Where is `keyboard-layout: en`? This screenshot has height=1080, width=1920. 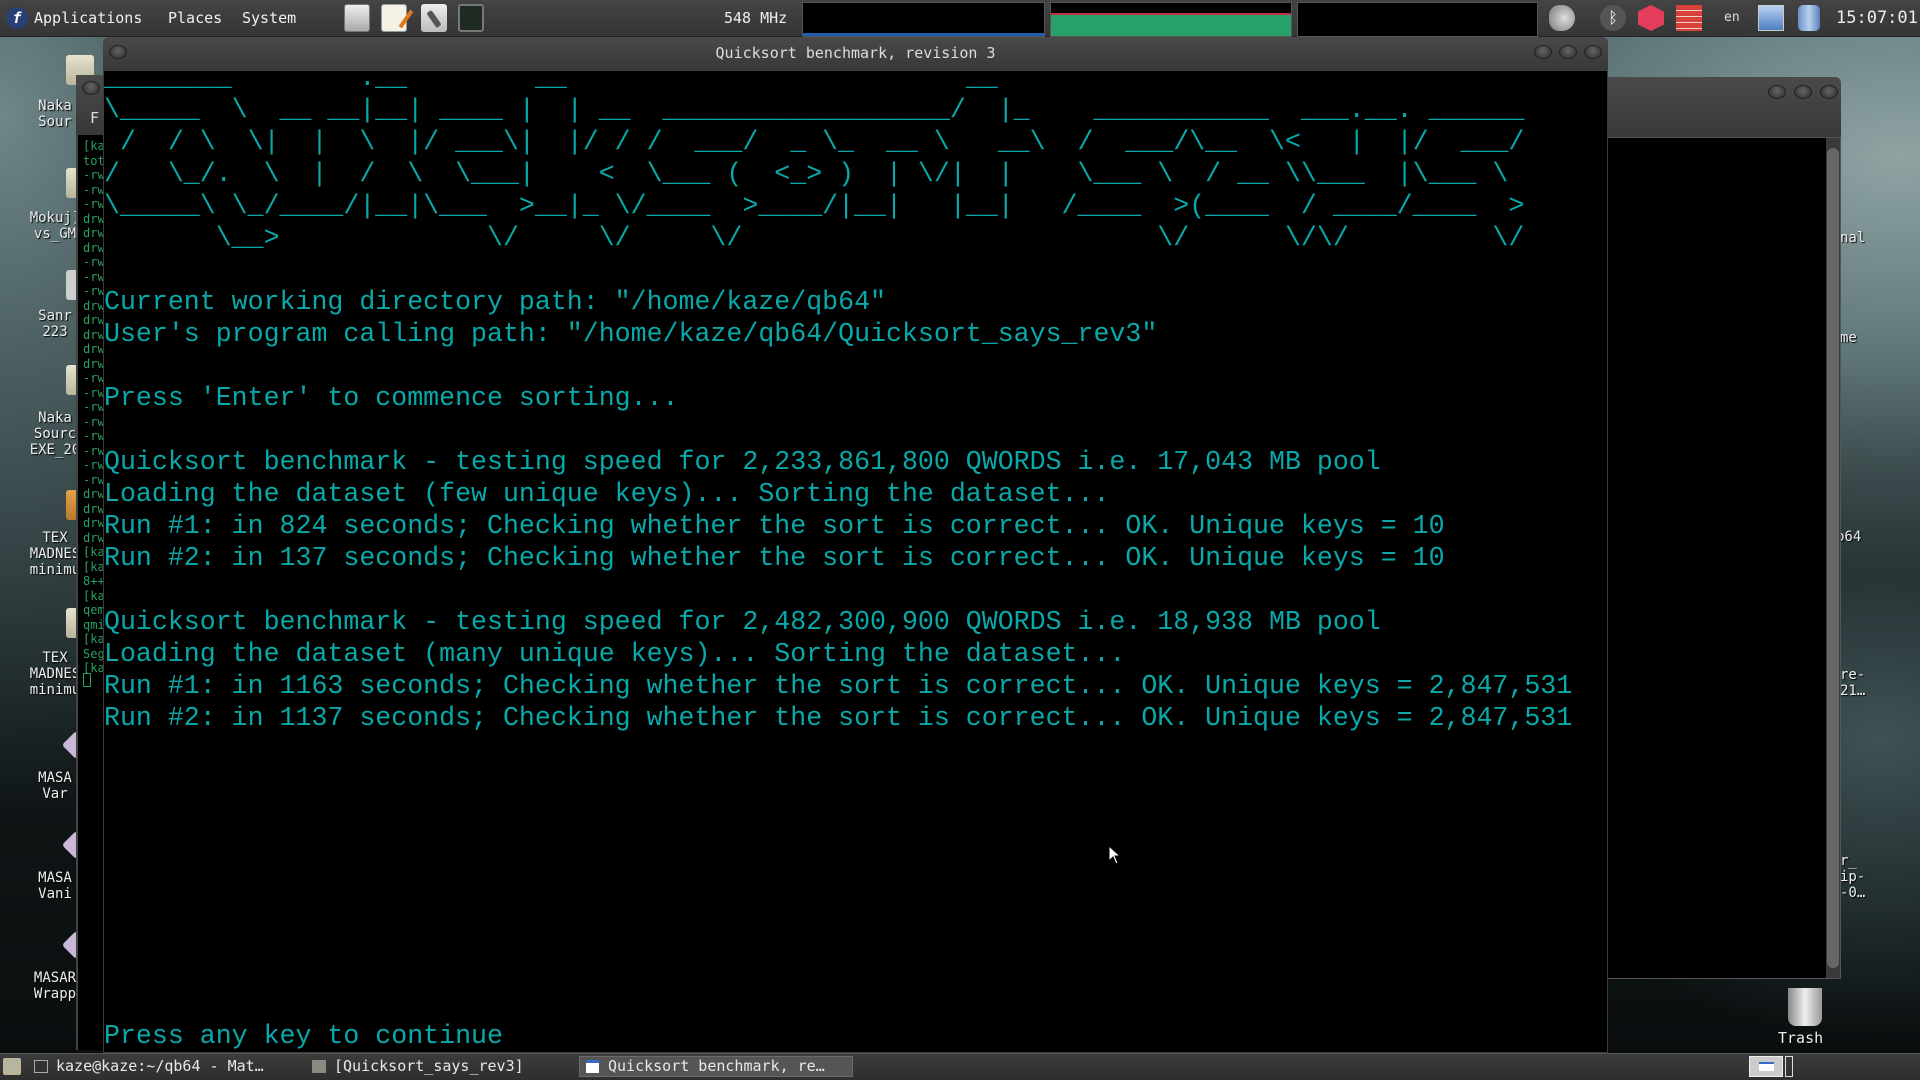
keyboard-layout: en is located at coordinates (1732, 17).